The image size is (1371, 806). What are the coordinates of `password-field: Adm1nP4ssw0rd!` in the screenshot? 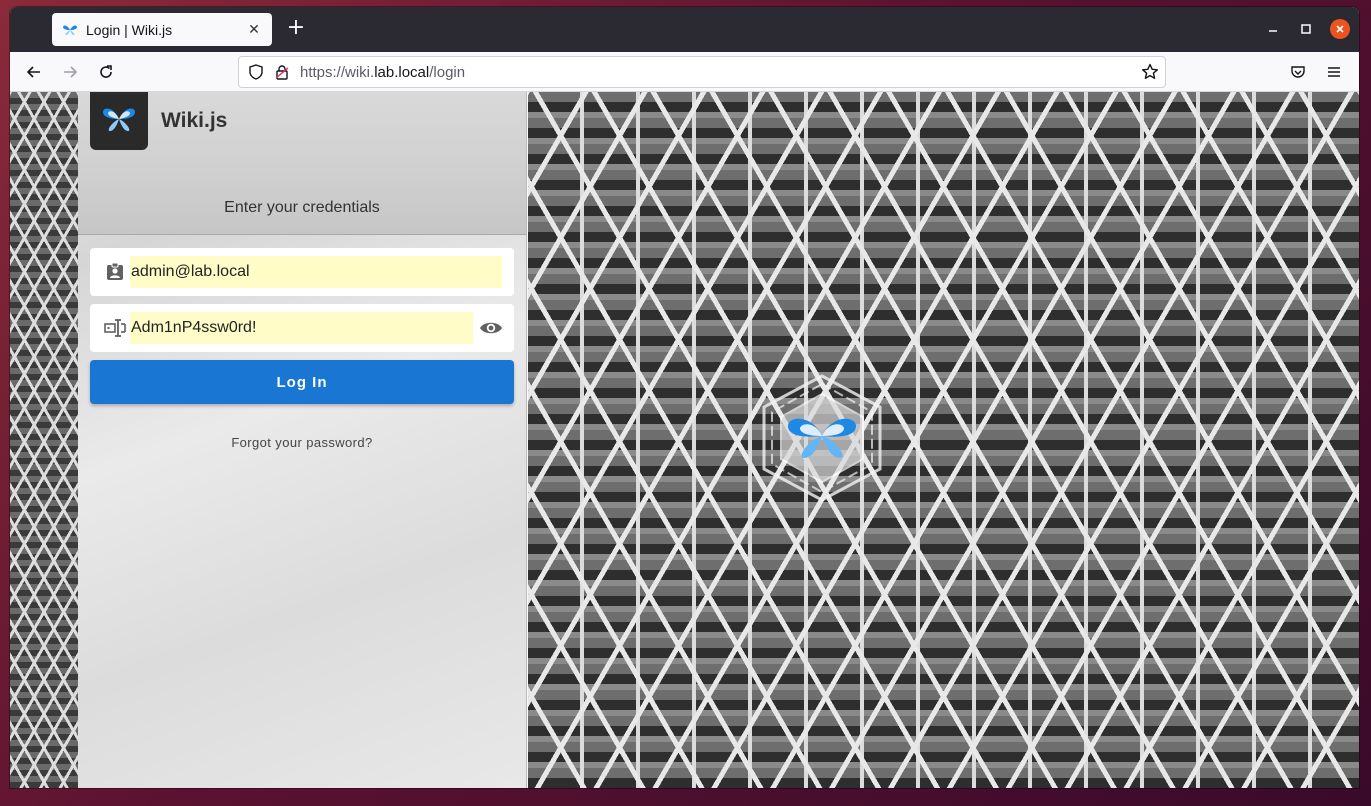 It's located at (302, 328).